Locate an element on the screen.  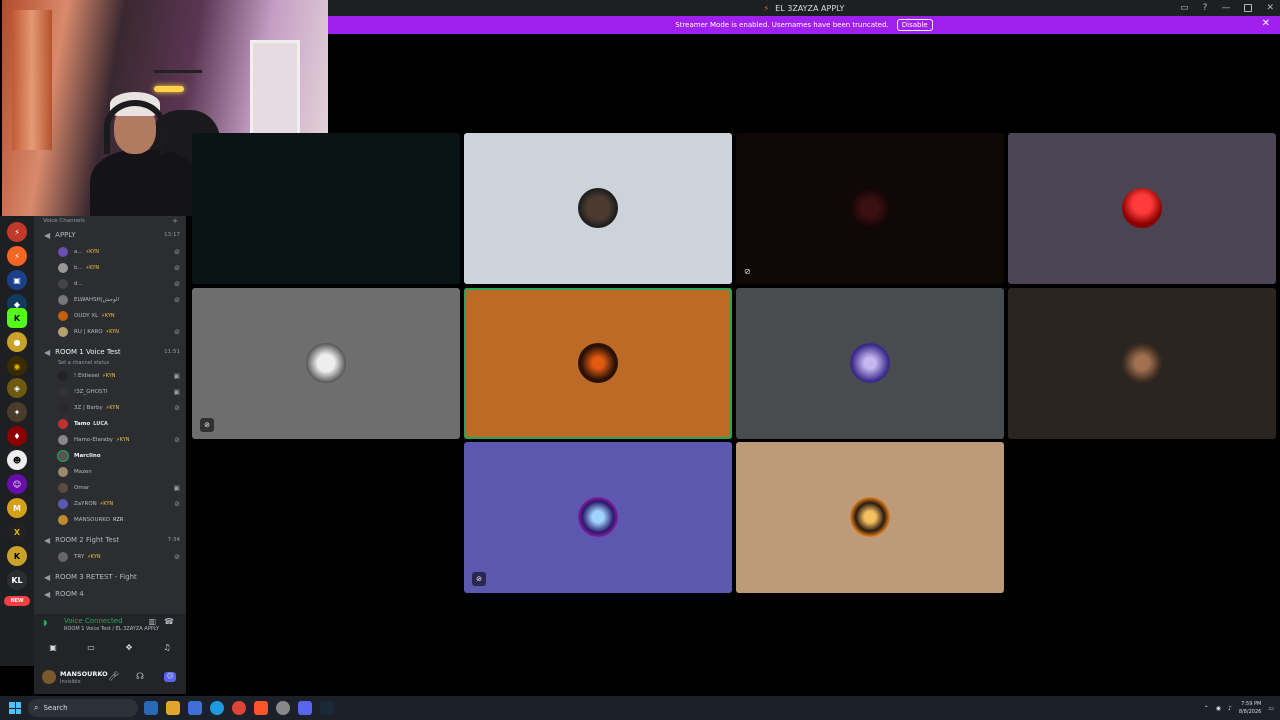
username: ! Eldiesel is located at coordinates (87, 376).